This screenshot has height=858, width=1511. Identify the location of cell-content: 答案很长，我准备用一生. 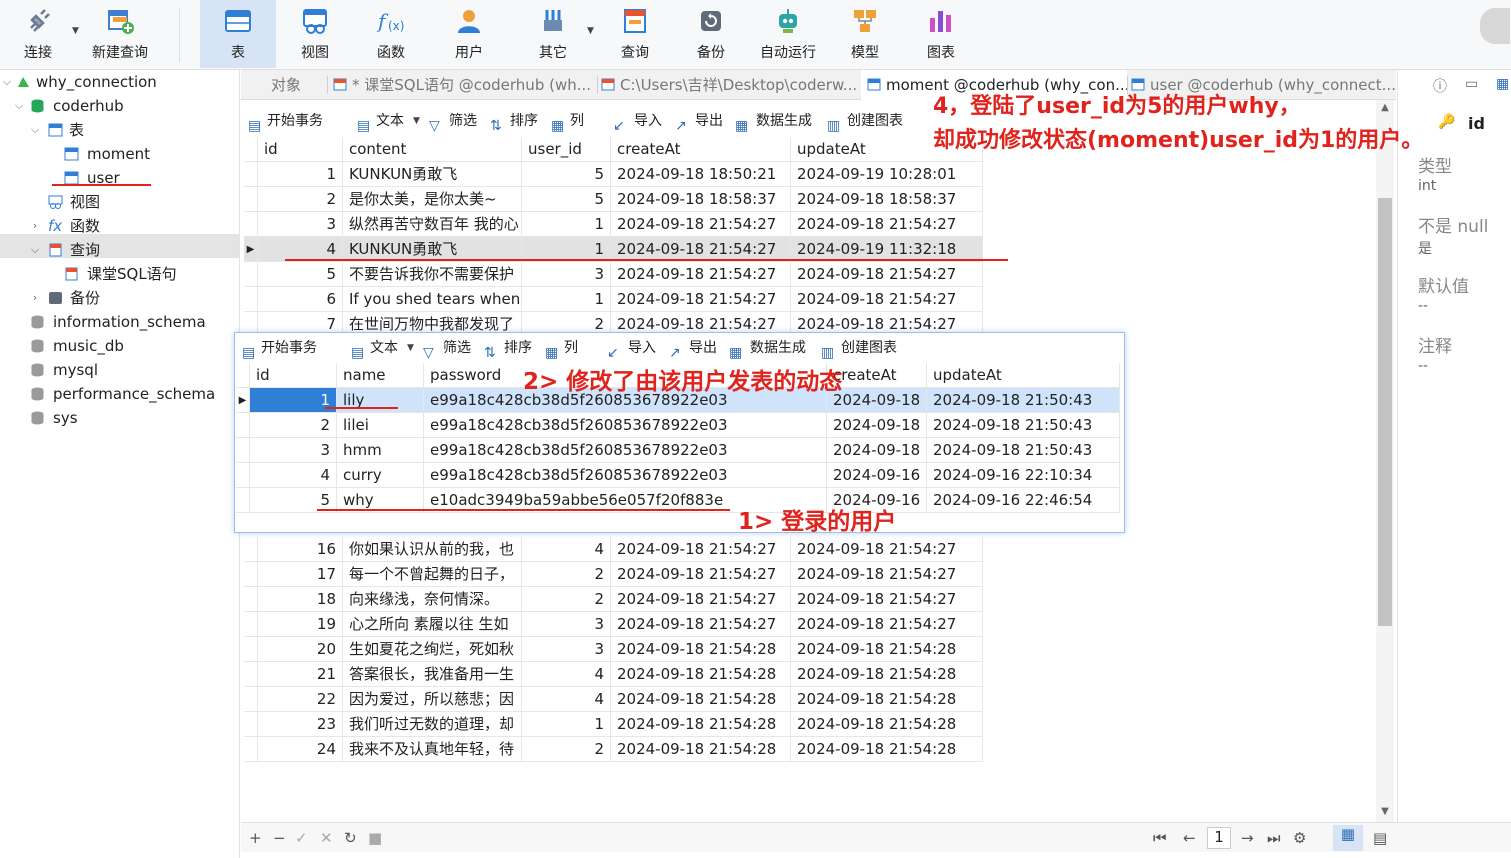
(432, 674).